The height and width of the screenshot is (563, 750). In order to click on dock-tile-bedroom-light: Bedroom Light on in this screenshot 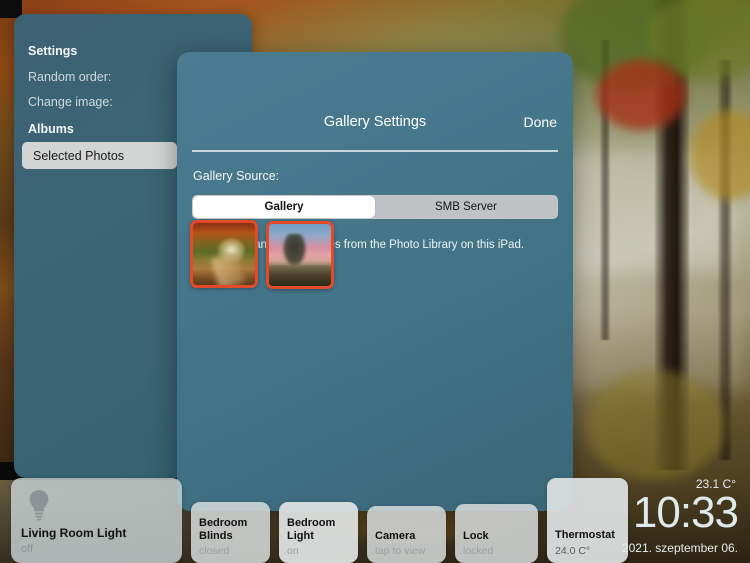, I will do `click(318, 532)`.